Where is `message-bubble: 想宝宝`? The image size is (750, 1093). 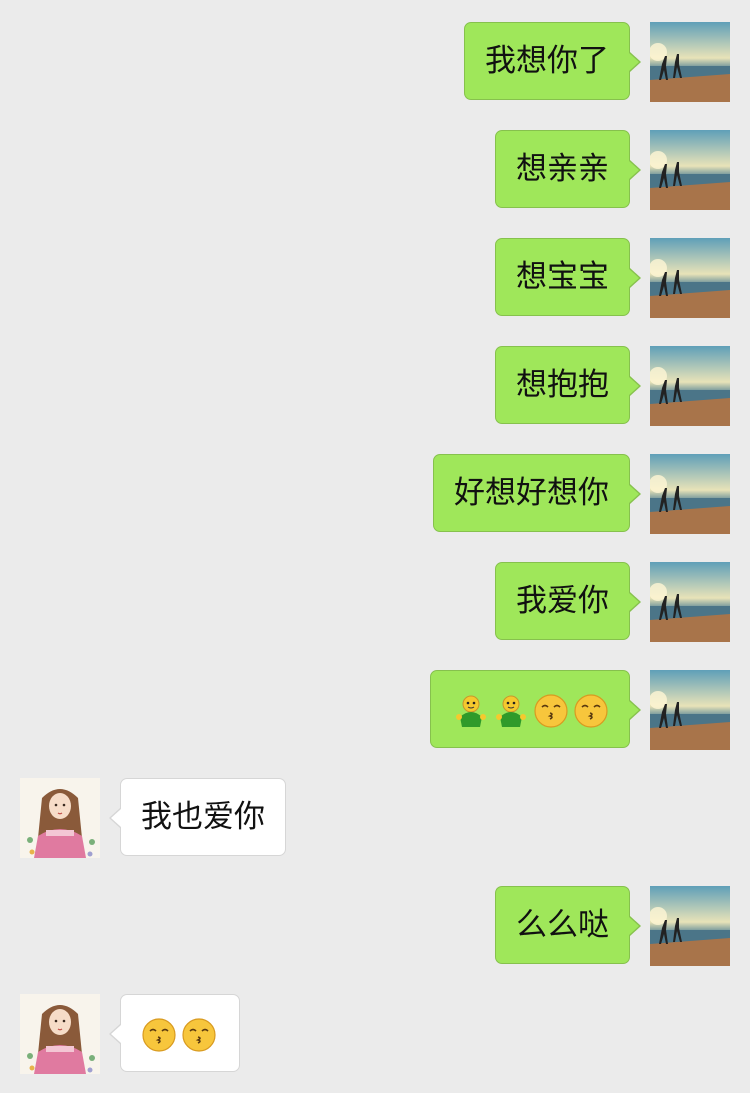
message-bubble: 想宝宝 is located at coordinates (568, 277).